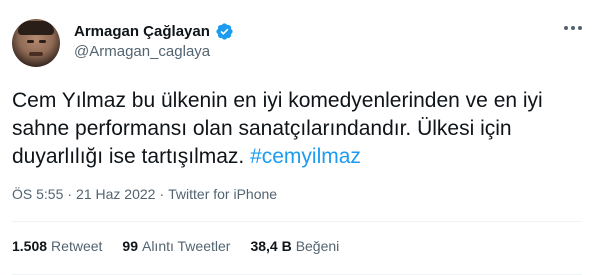  What do you see at coordinates (77, 246) in the screenshot?
I see `retweets-label: Retweet` at bounding box center [77, 246].